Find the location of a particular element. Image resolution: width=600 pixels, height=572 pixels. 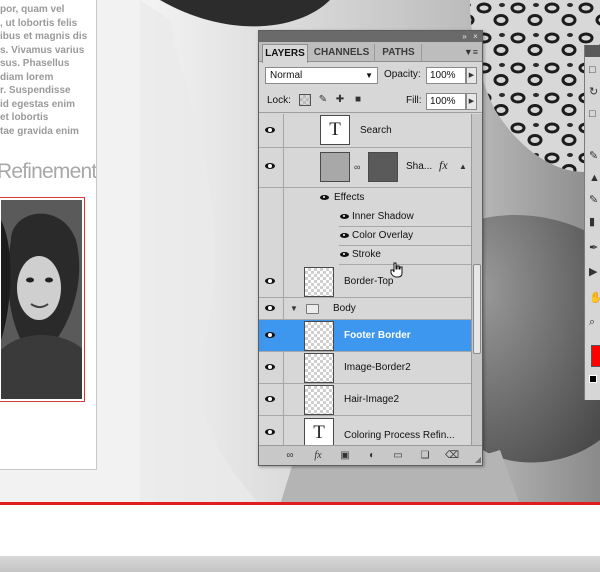

close-icon: × is located at coordinates (475, 36).